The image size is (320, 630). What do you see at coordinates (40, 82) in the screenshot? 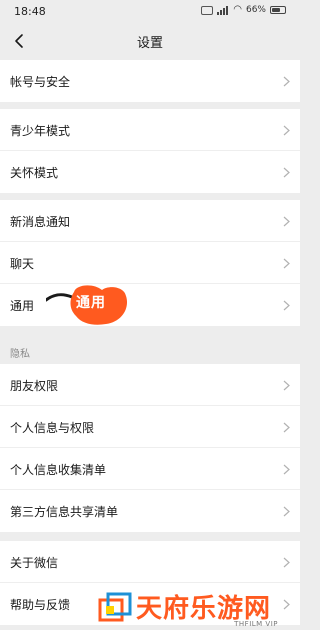
I see `settings-item-label: 帐号与安全` at bounding box center [40, 82].